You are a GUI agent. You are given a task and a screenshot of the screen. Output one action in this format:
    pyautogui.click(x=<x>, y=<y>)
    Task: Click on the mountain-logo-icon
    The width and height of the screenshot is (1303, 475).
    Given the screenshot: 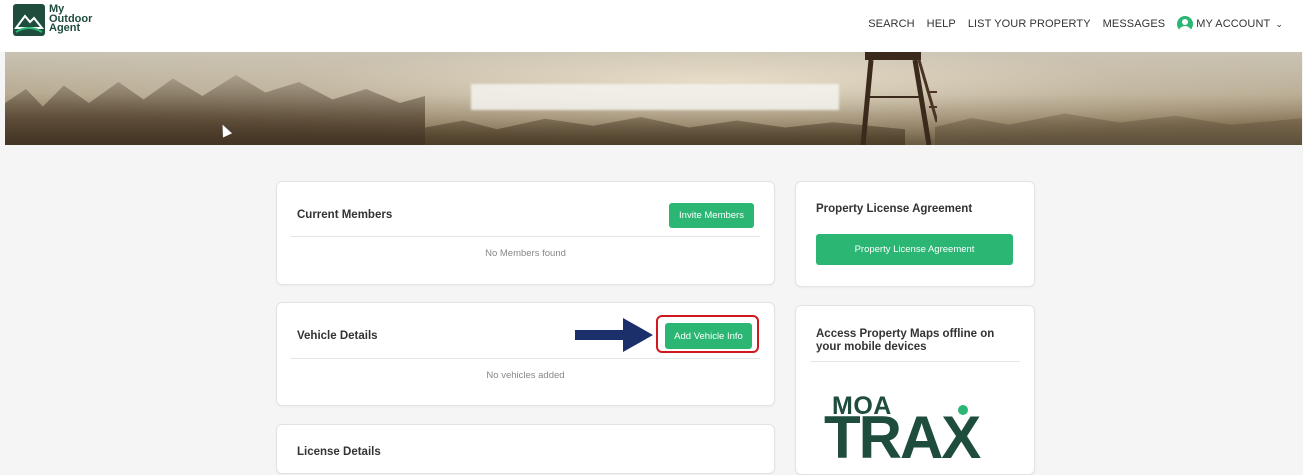 What is the action you would take?
    pyautogui.click(x=29, y=20)
    